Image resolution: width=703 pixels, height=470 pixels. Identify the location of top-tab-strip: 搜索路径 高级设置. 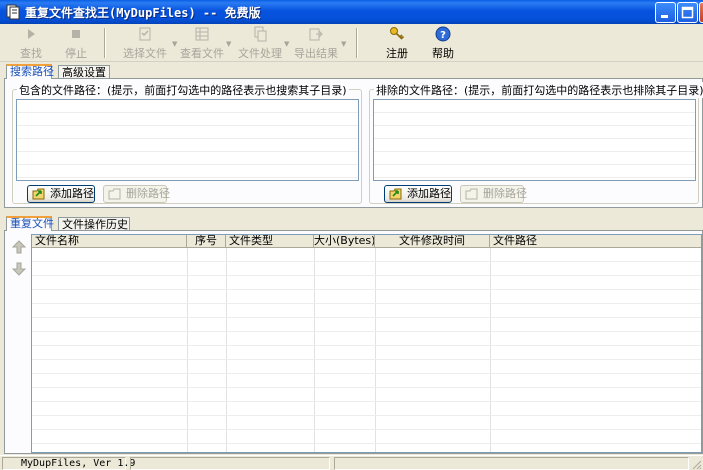
(106, 71).